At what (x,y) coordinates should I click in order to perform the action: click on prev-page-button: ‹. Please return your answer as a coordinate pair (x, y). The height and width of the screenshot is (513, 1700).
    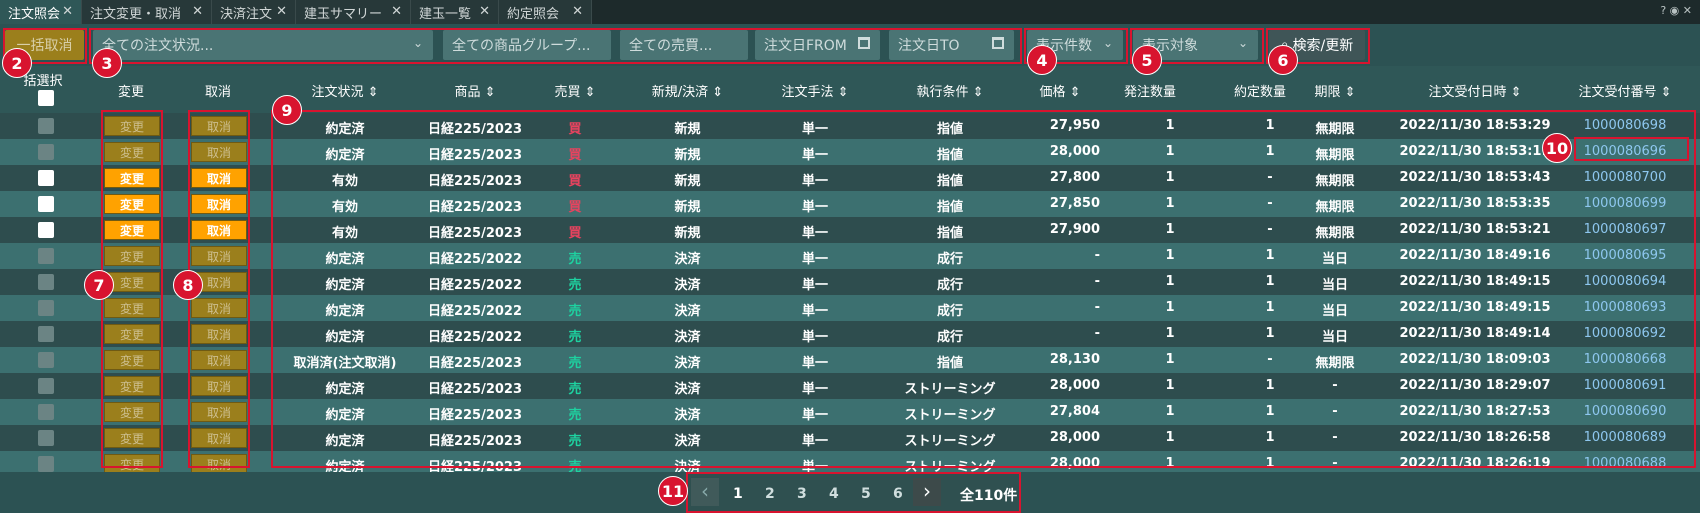
    Looking at the image, I should click on (705, 492).